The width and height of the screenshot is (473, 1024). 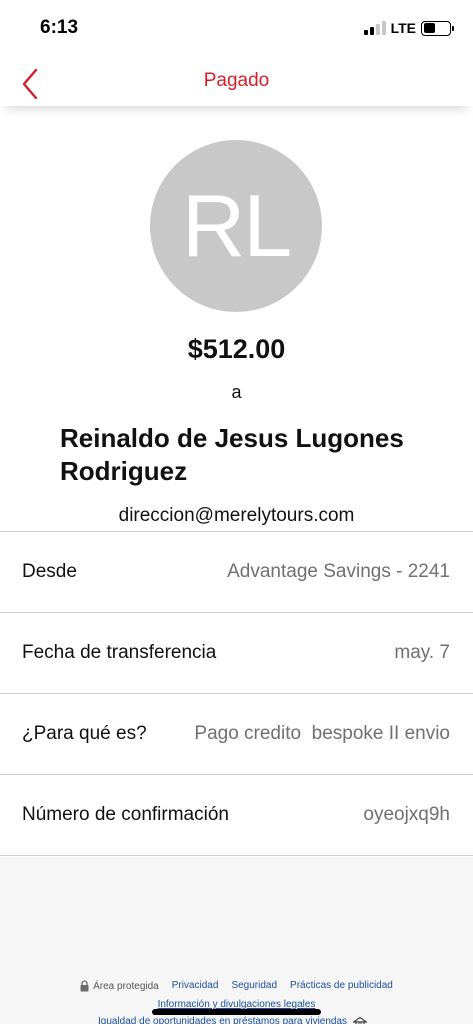 What do you see at coordinates (236, 515) in the screenshot?
I see `recipient-email: direccion@merelytours.com` at bounding box center [236, 515].